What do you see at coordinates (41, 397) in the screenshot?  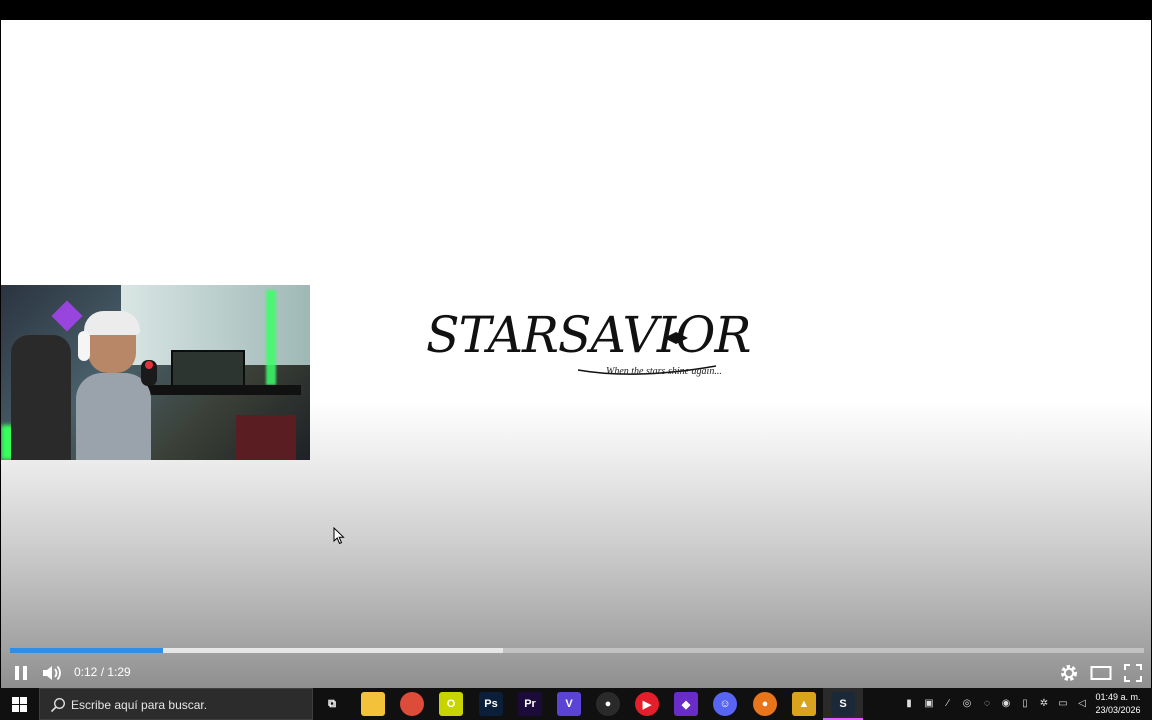 I see `webcam-chair` at bounding box center [41, 397].